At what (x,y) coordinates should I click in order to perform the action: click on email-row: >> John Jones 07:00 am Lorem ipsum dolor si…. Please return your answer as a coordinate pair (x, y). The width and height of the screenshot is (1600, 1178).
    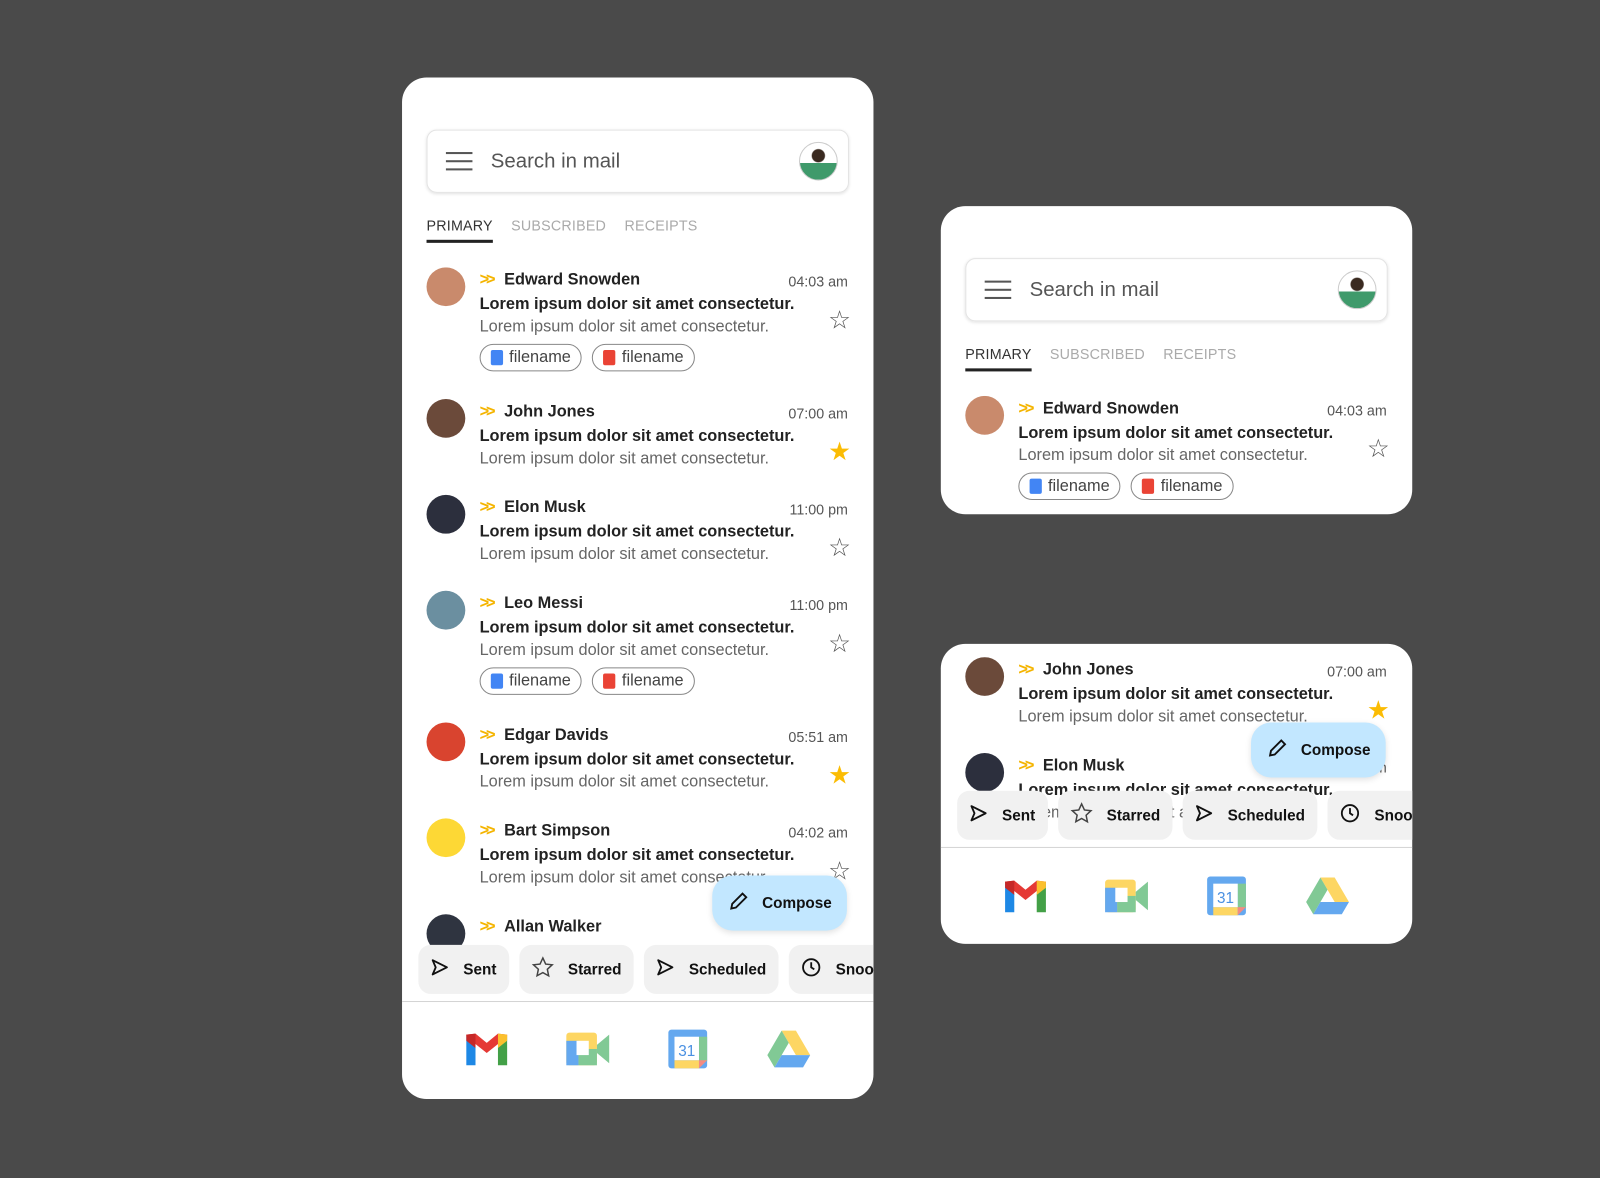
    Looking at the image, I should click on (637, 446).